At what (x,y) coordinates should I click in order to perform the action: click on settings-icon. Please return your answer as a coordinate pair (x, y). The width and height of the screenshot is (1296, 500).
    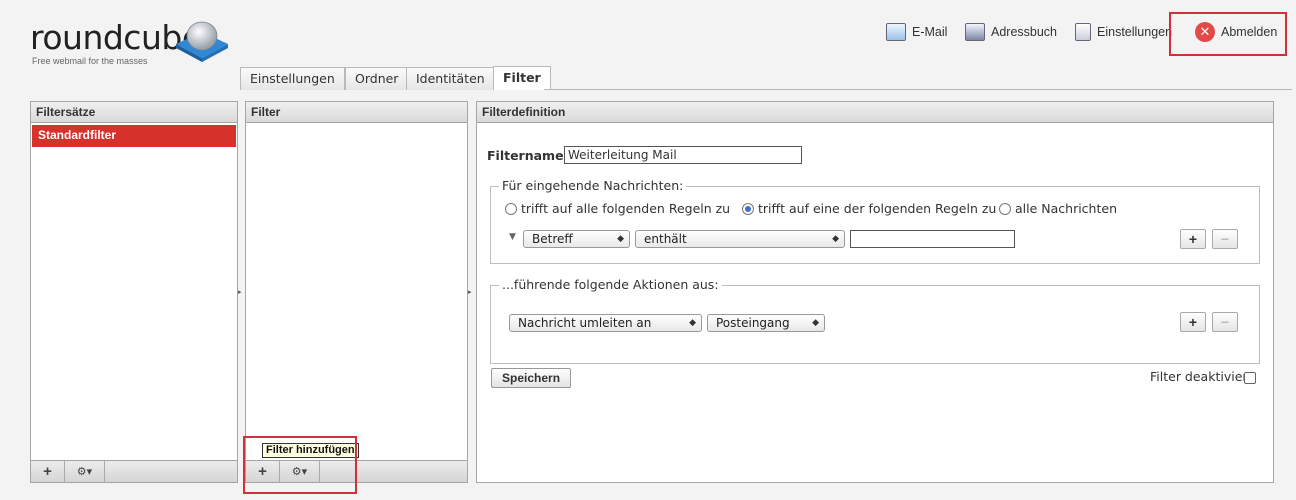
    Looking at the image, I should click on (1083, 32).